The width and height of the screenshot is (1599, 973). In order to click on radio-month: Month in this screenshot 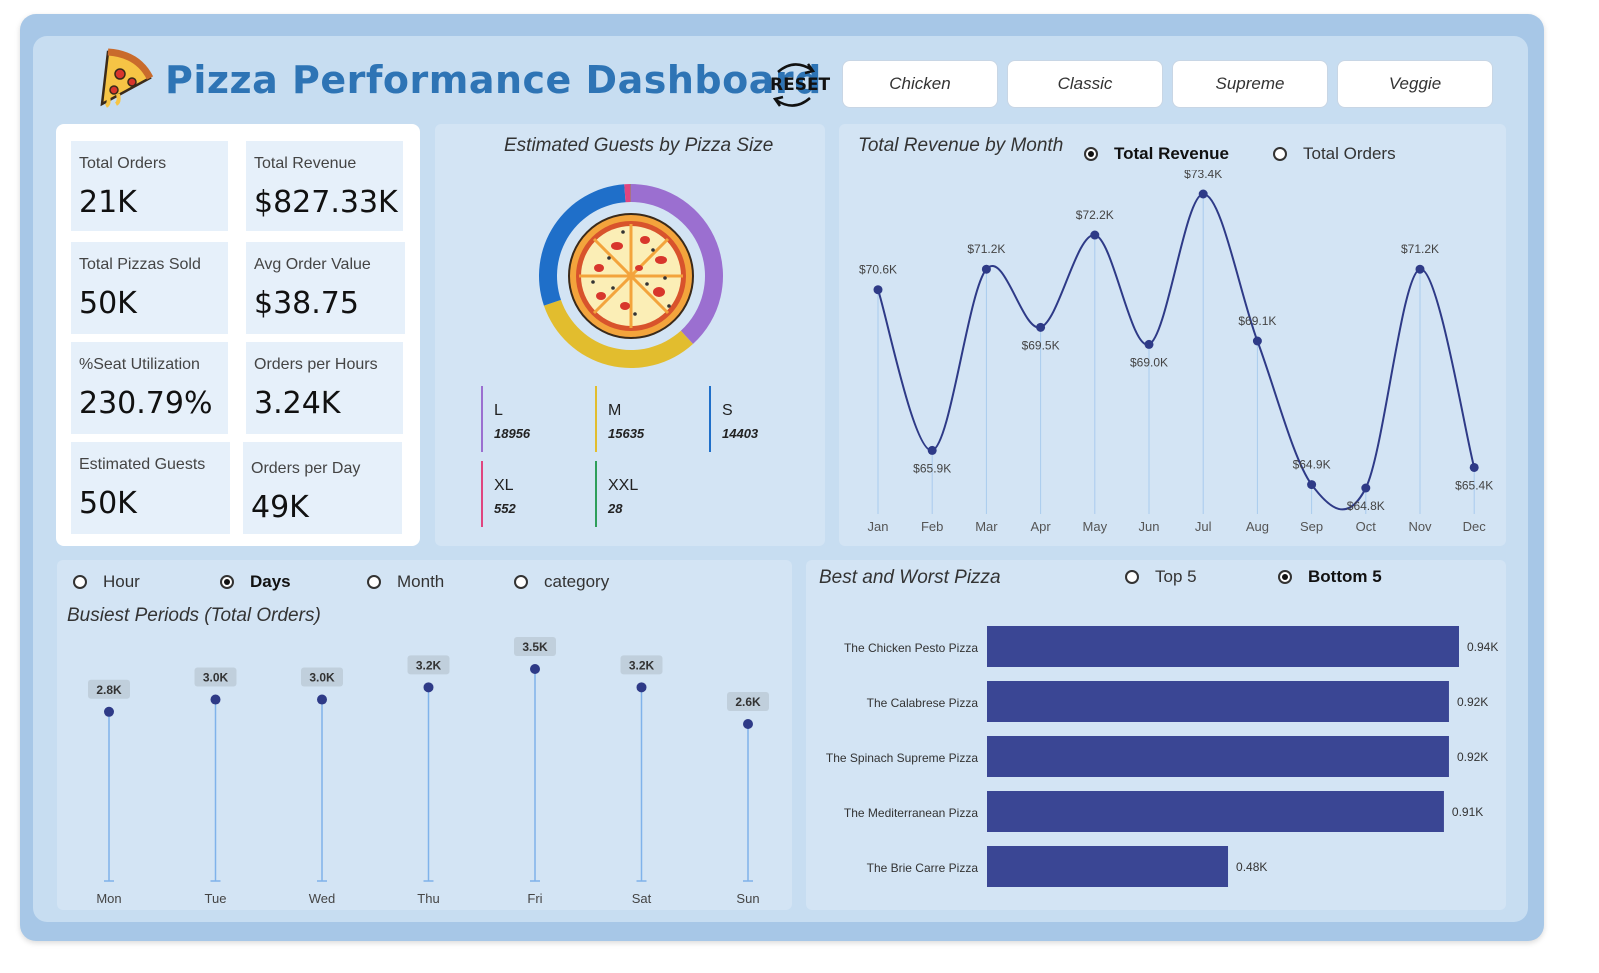, I will do `click(405, 582)`.